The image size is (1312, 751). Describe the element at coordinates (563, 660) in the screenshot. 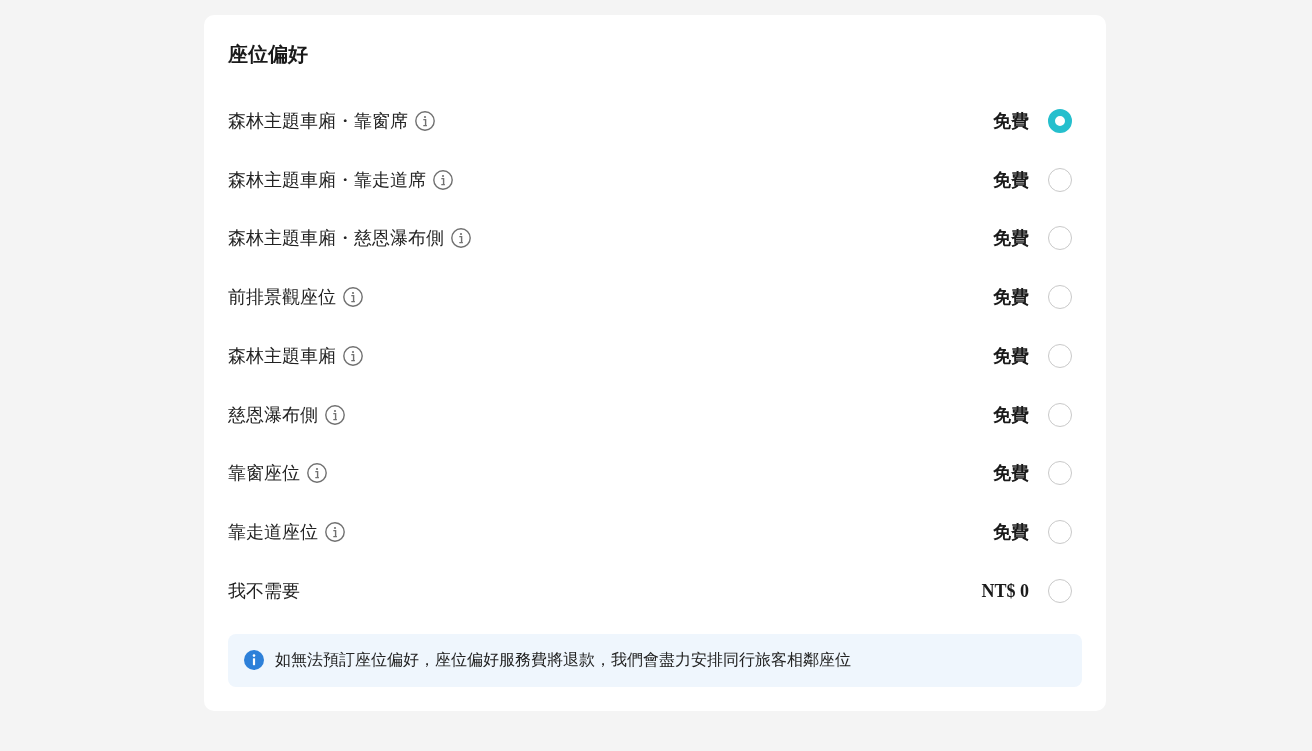

I see `notice-text: 如無法預訂座位偏好，座位偏好服務費將退款，我們會盡力安排同行旅客相鄰座位` at that location.